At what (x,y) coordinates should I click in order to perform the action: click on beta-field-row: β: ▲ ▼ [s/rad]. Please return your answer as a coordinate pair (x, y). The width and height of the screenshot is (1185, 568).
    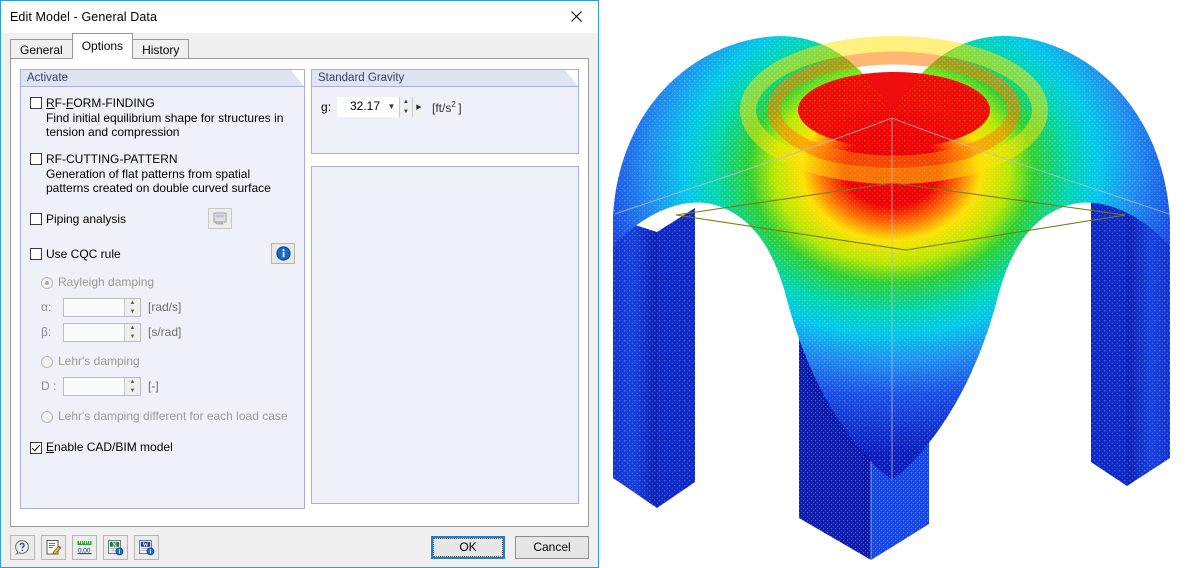
    Looking at the image, I should click on (168, 332).